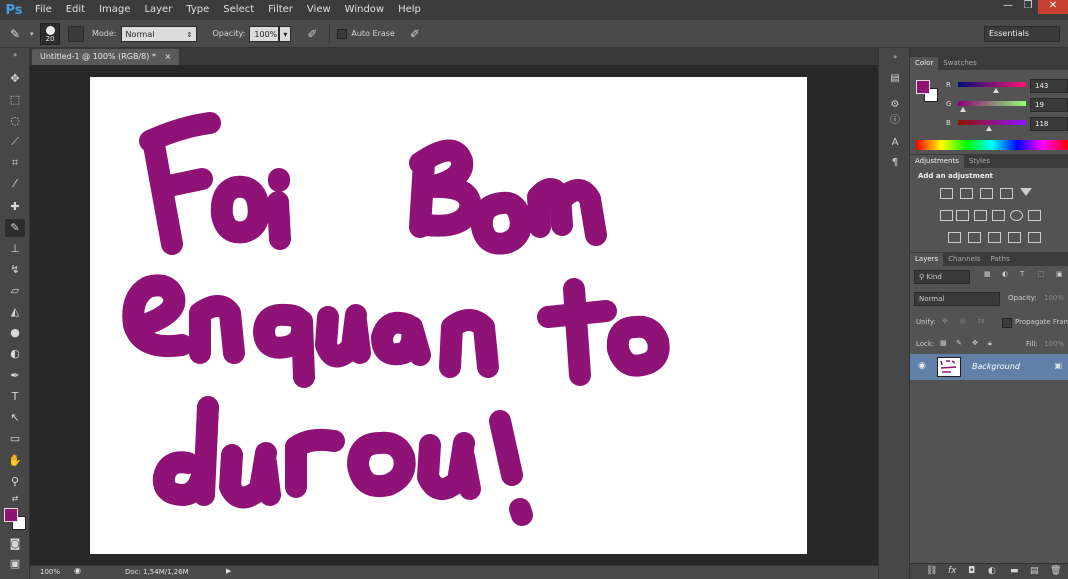  What do you see at coordinates (954, 237) in the screenshot?
I see `invert-icon` at bounding box center [954, 237].